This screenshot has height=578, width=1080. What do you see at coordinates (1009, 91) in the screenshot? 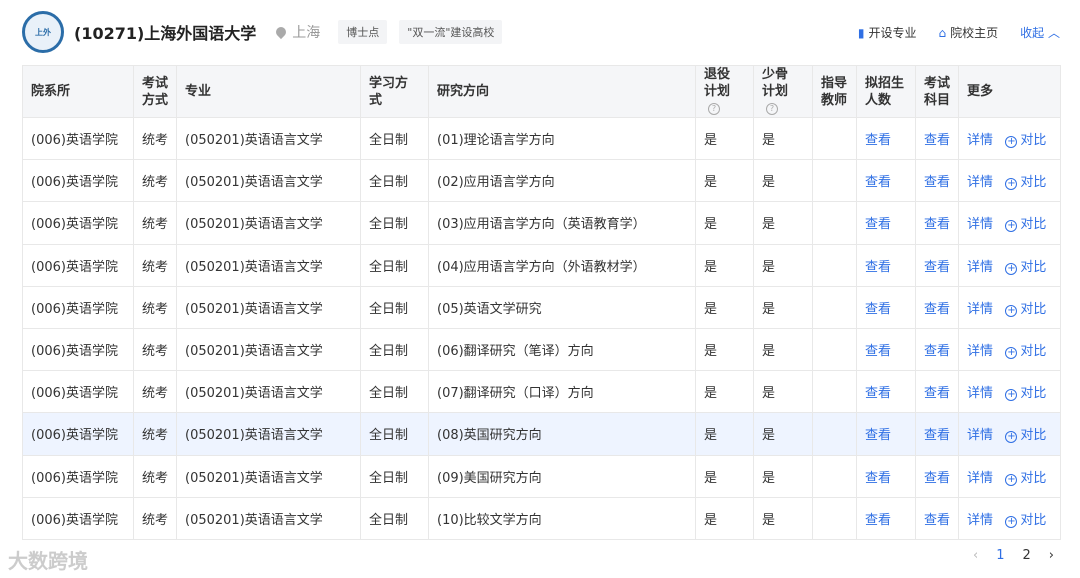
I see `header-more: 更多` at bounding box center [1009, 91].